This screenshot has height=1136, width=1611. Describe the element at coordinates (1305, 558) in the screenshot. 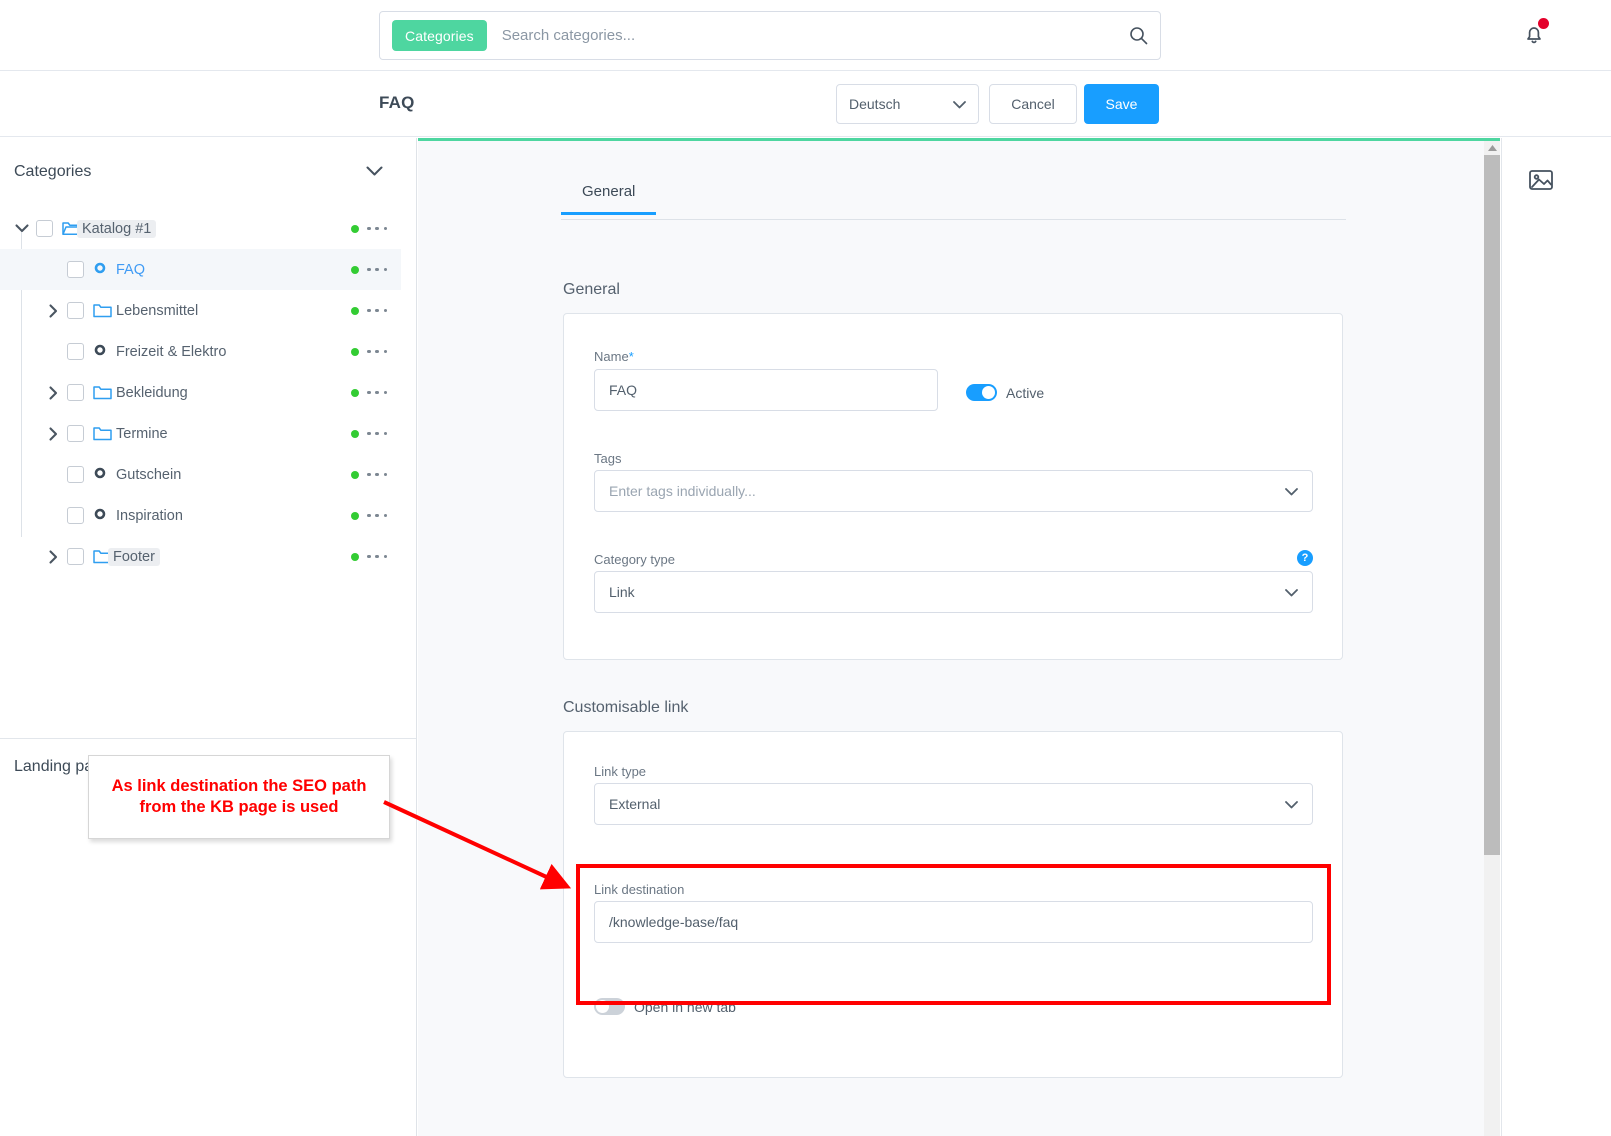

I see `help-icon: ?` at that location.